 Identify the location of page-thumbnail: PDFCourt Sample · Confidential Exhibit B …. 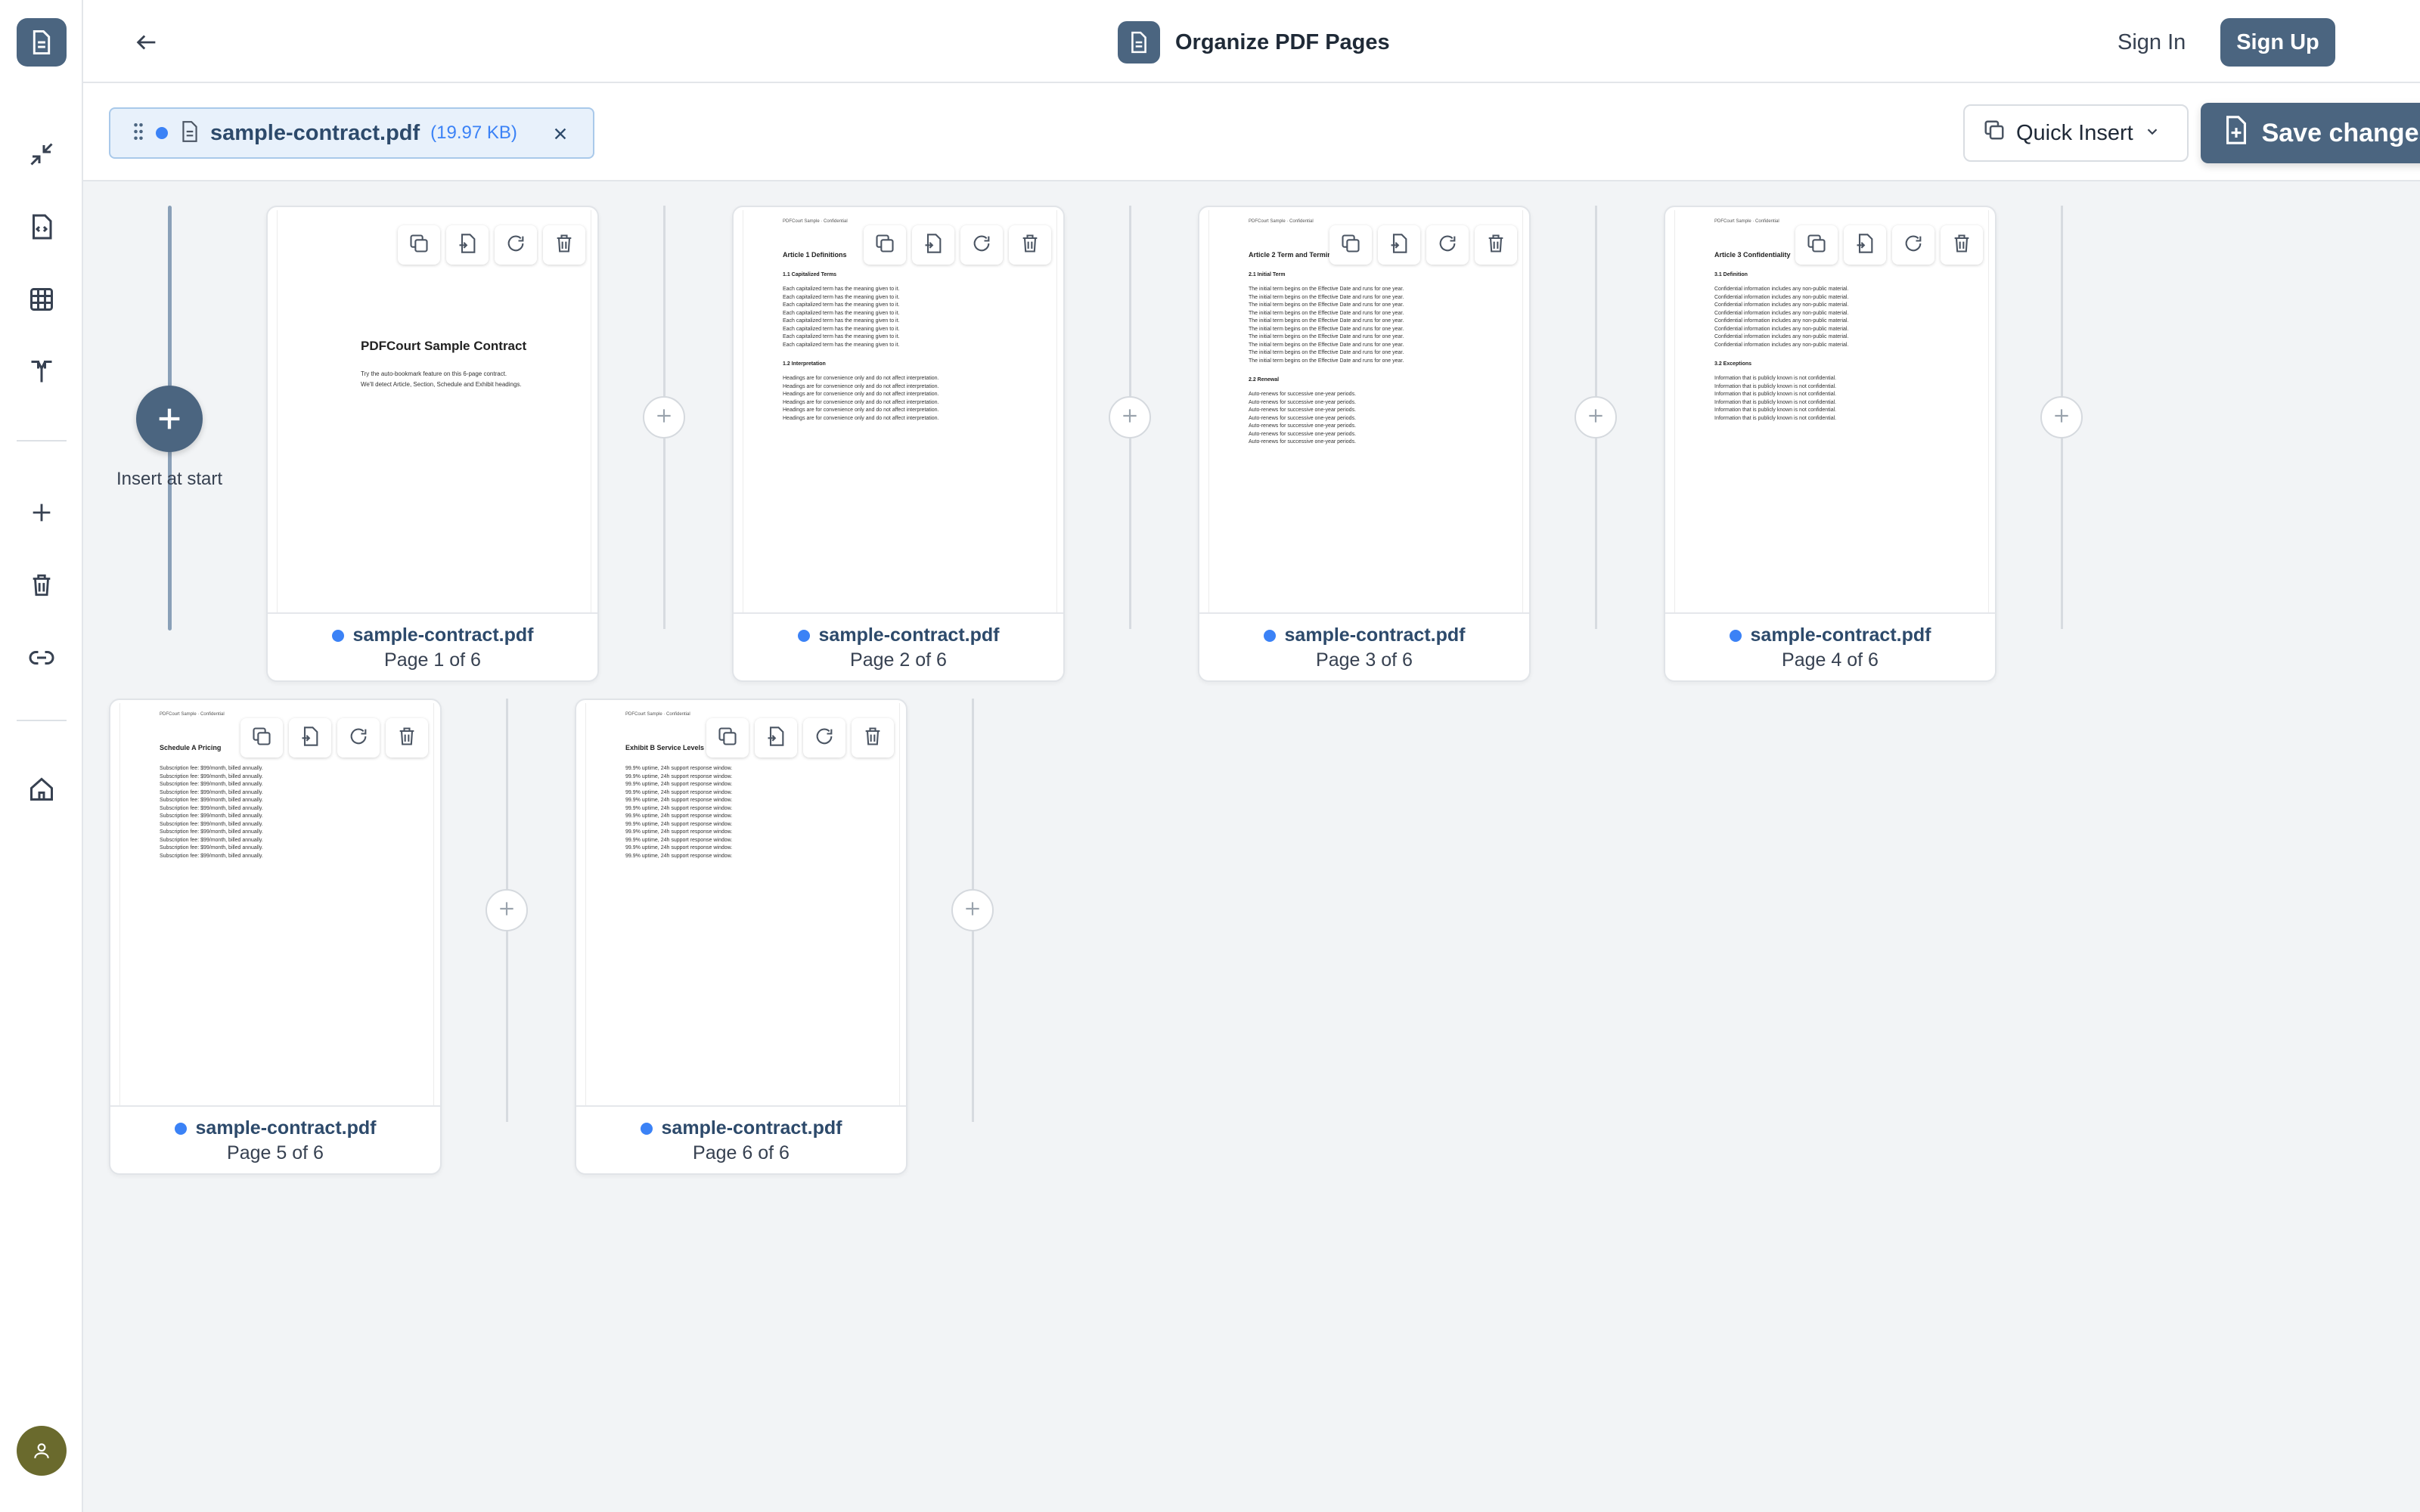
(742, 904).